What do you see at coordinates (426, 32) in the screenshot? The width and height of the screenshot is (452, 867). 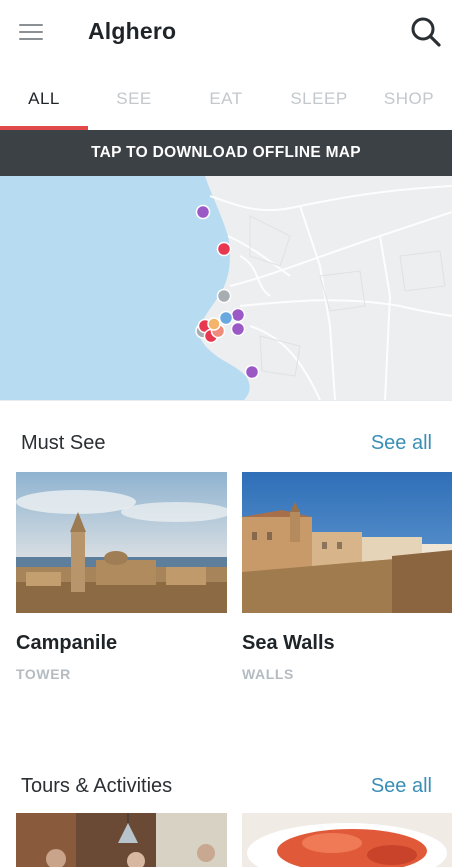 I see `search-icon` at bounding box center [426, 32].